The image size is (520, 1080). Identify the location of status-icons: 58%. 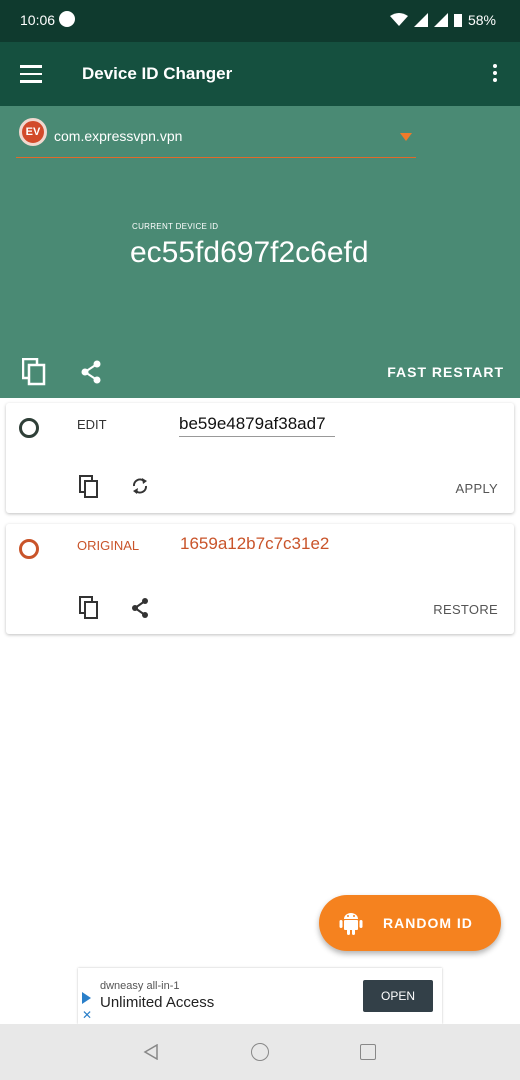
(442, 20).